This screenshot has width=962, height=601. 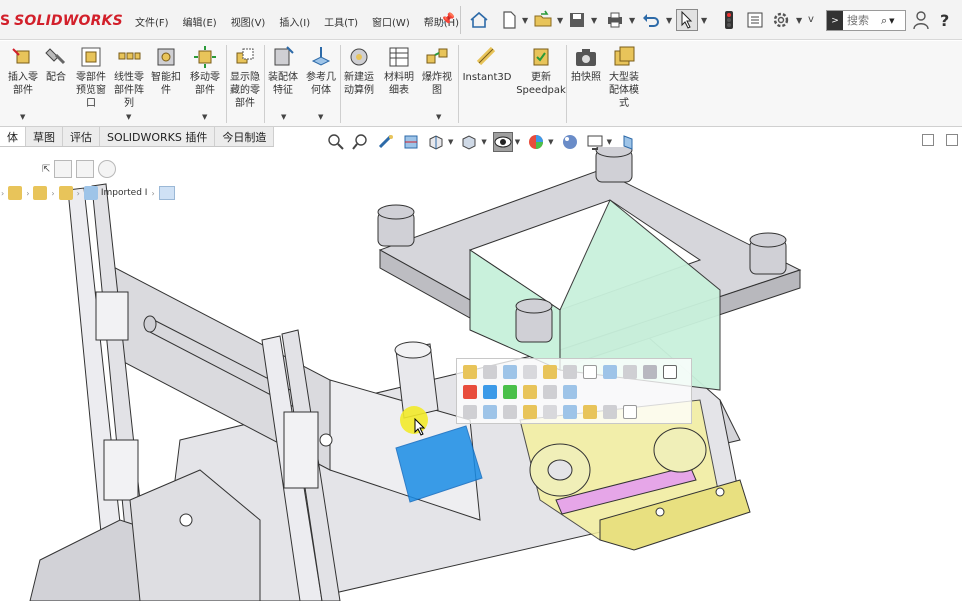 What do you see at coordinates (543, 20) in the screenshot?
I see `open-icon` at bounding box center [543, 20].